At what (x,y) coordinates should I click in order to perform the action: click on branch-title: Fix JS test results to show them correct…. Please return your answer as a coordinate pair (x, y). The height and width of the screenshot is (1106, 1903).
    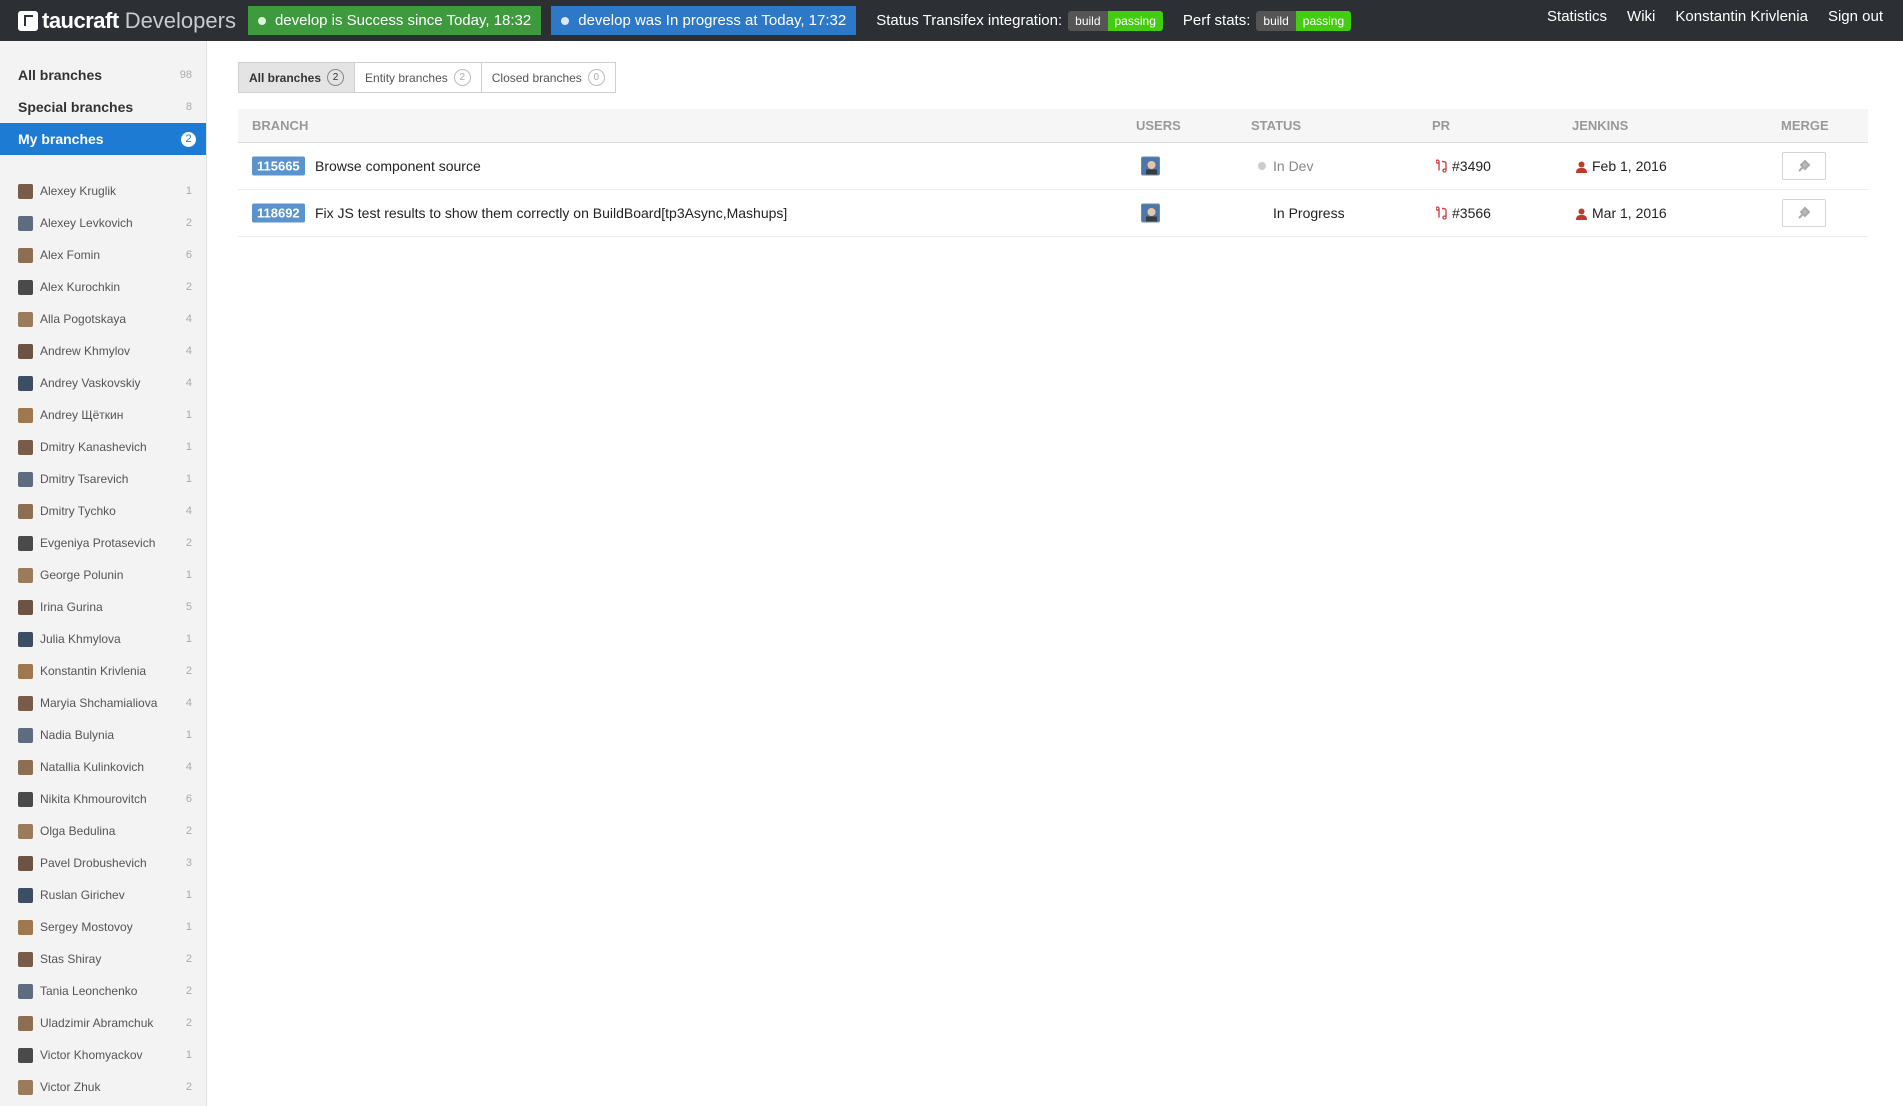
    Looking at the image, I should click on (551, 213).